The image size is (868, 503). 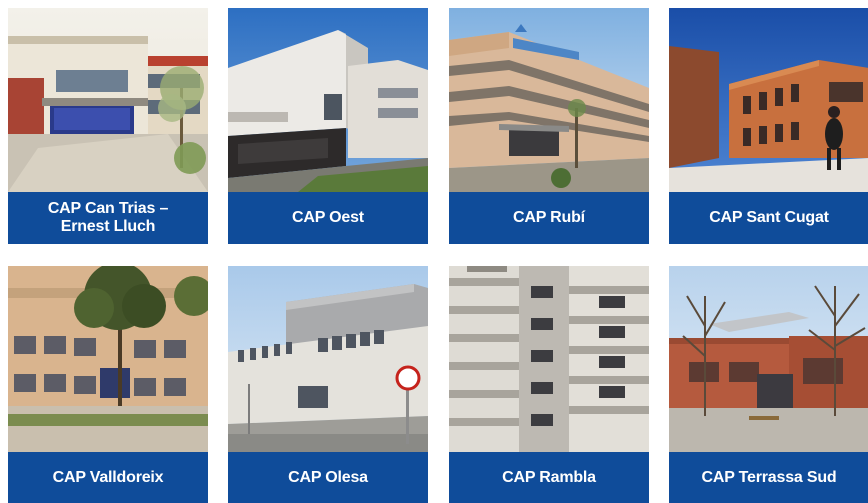 I want to click on clinic-photo-valldoreix, so click(x=108, y=359).